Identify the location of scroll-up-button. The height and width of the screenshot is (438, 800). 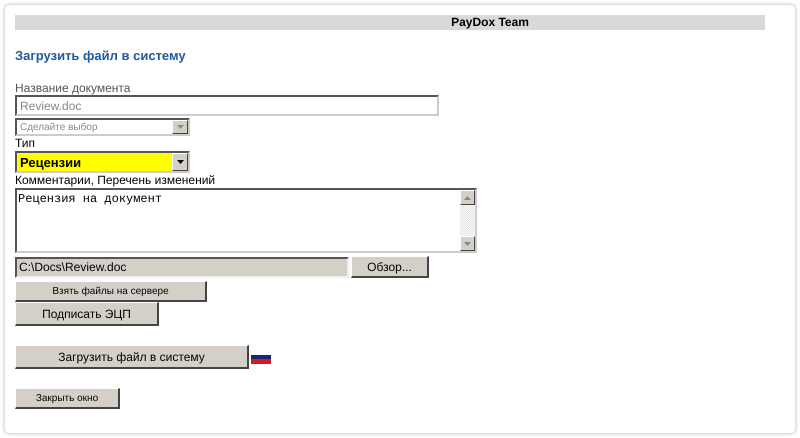
(467, 197).